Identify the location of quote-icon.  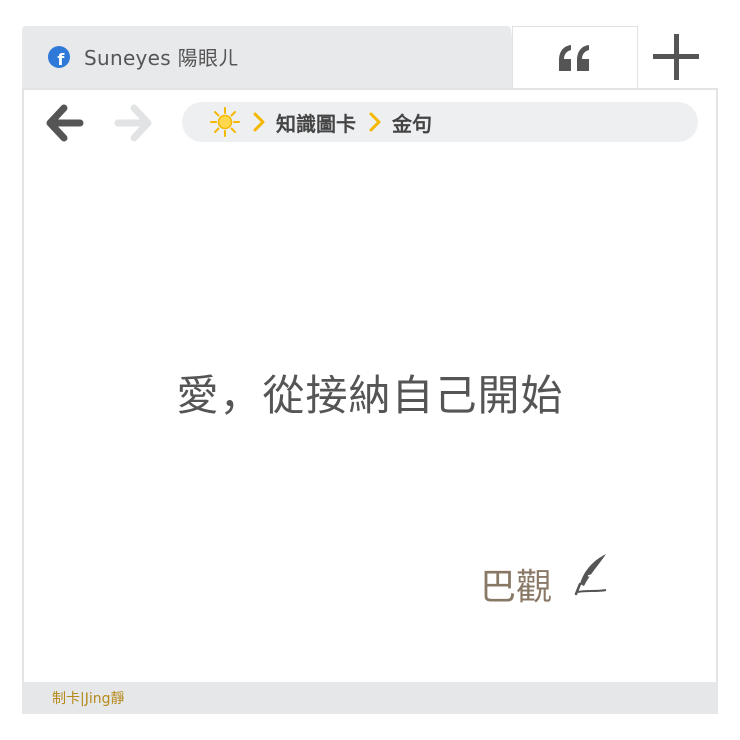
(574, 58).